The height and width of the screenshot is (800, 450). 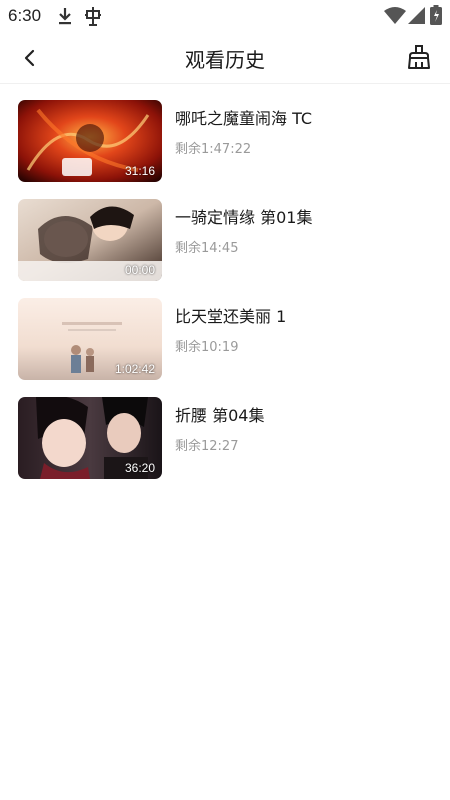 I want to click on history-item: 31:16 哪吒之魔童闹海 TC 剩余1:47:22, so click(x=228, y=141).